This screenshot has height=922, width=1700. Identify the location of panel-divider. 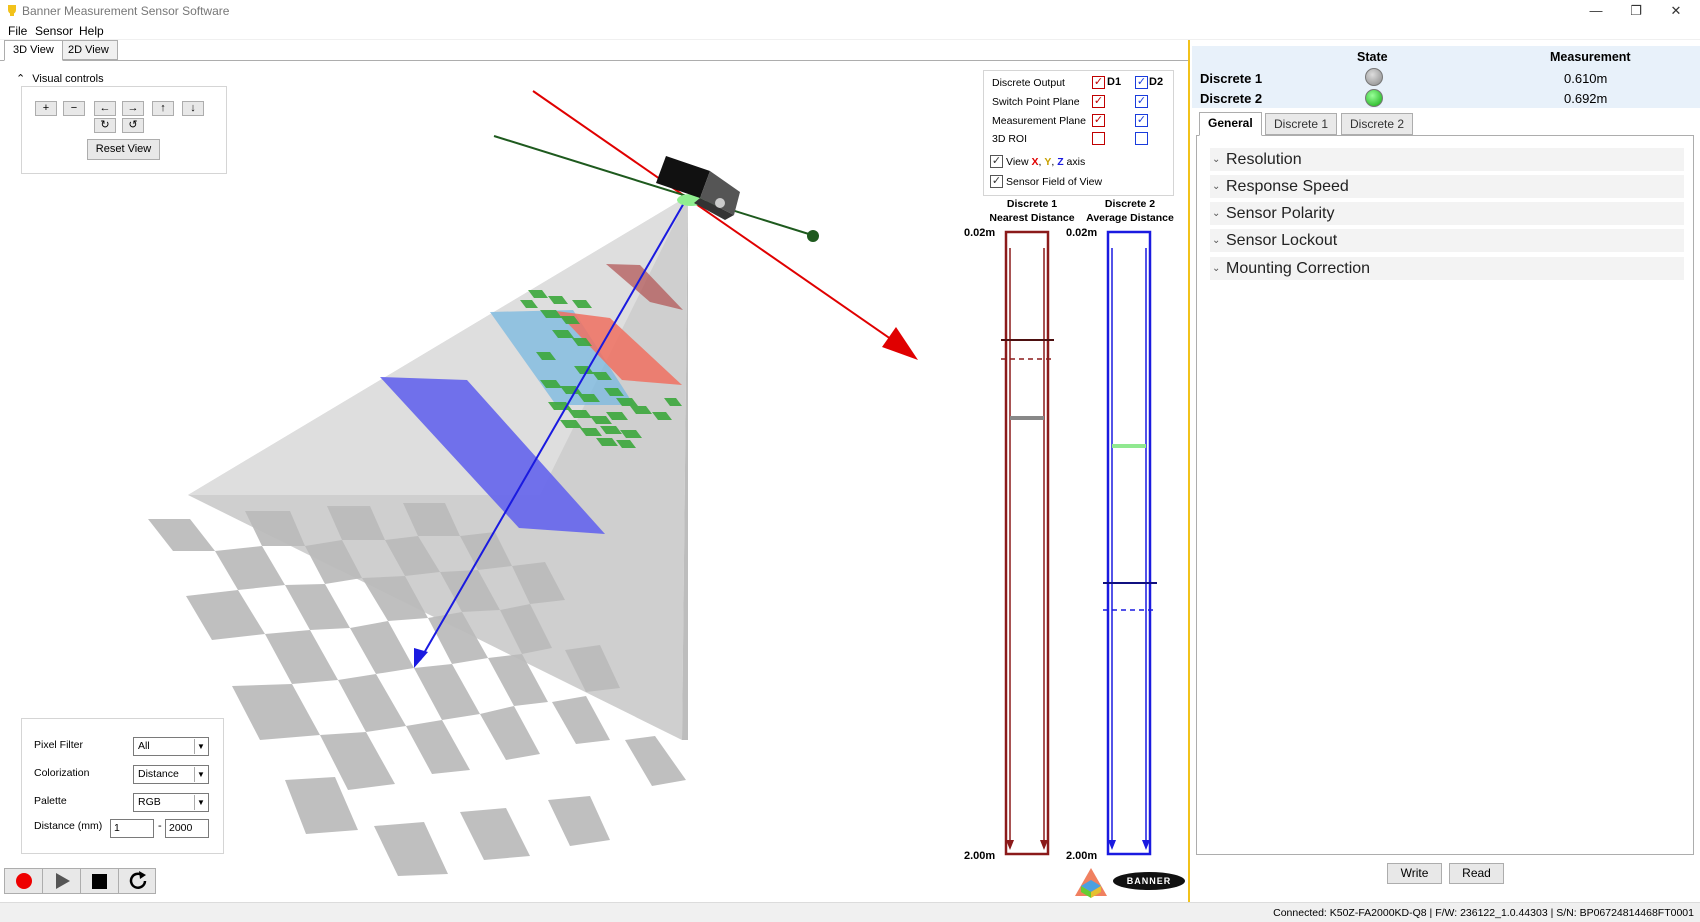
(1189, 471).